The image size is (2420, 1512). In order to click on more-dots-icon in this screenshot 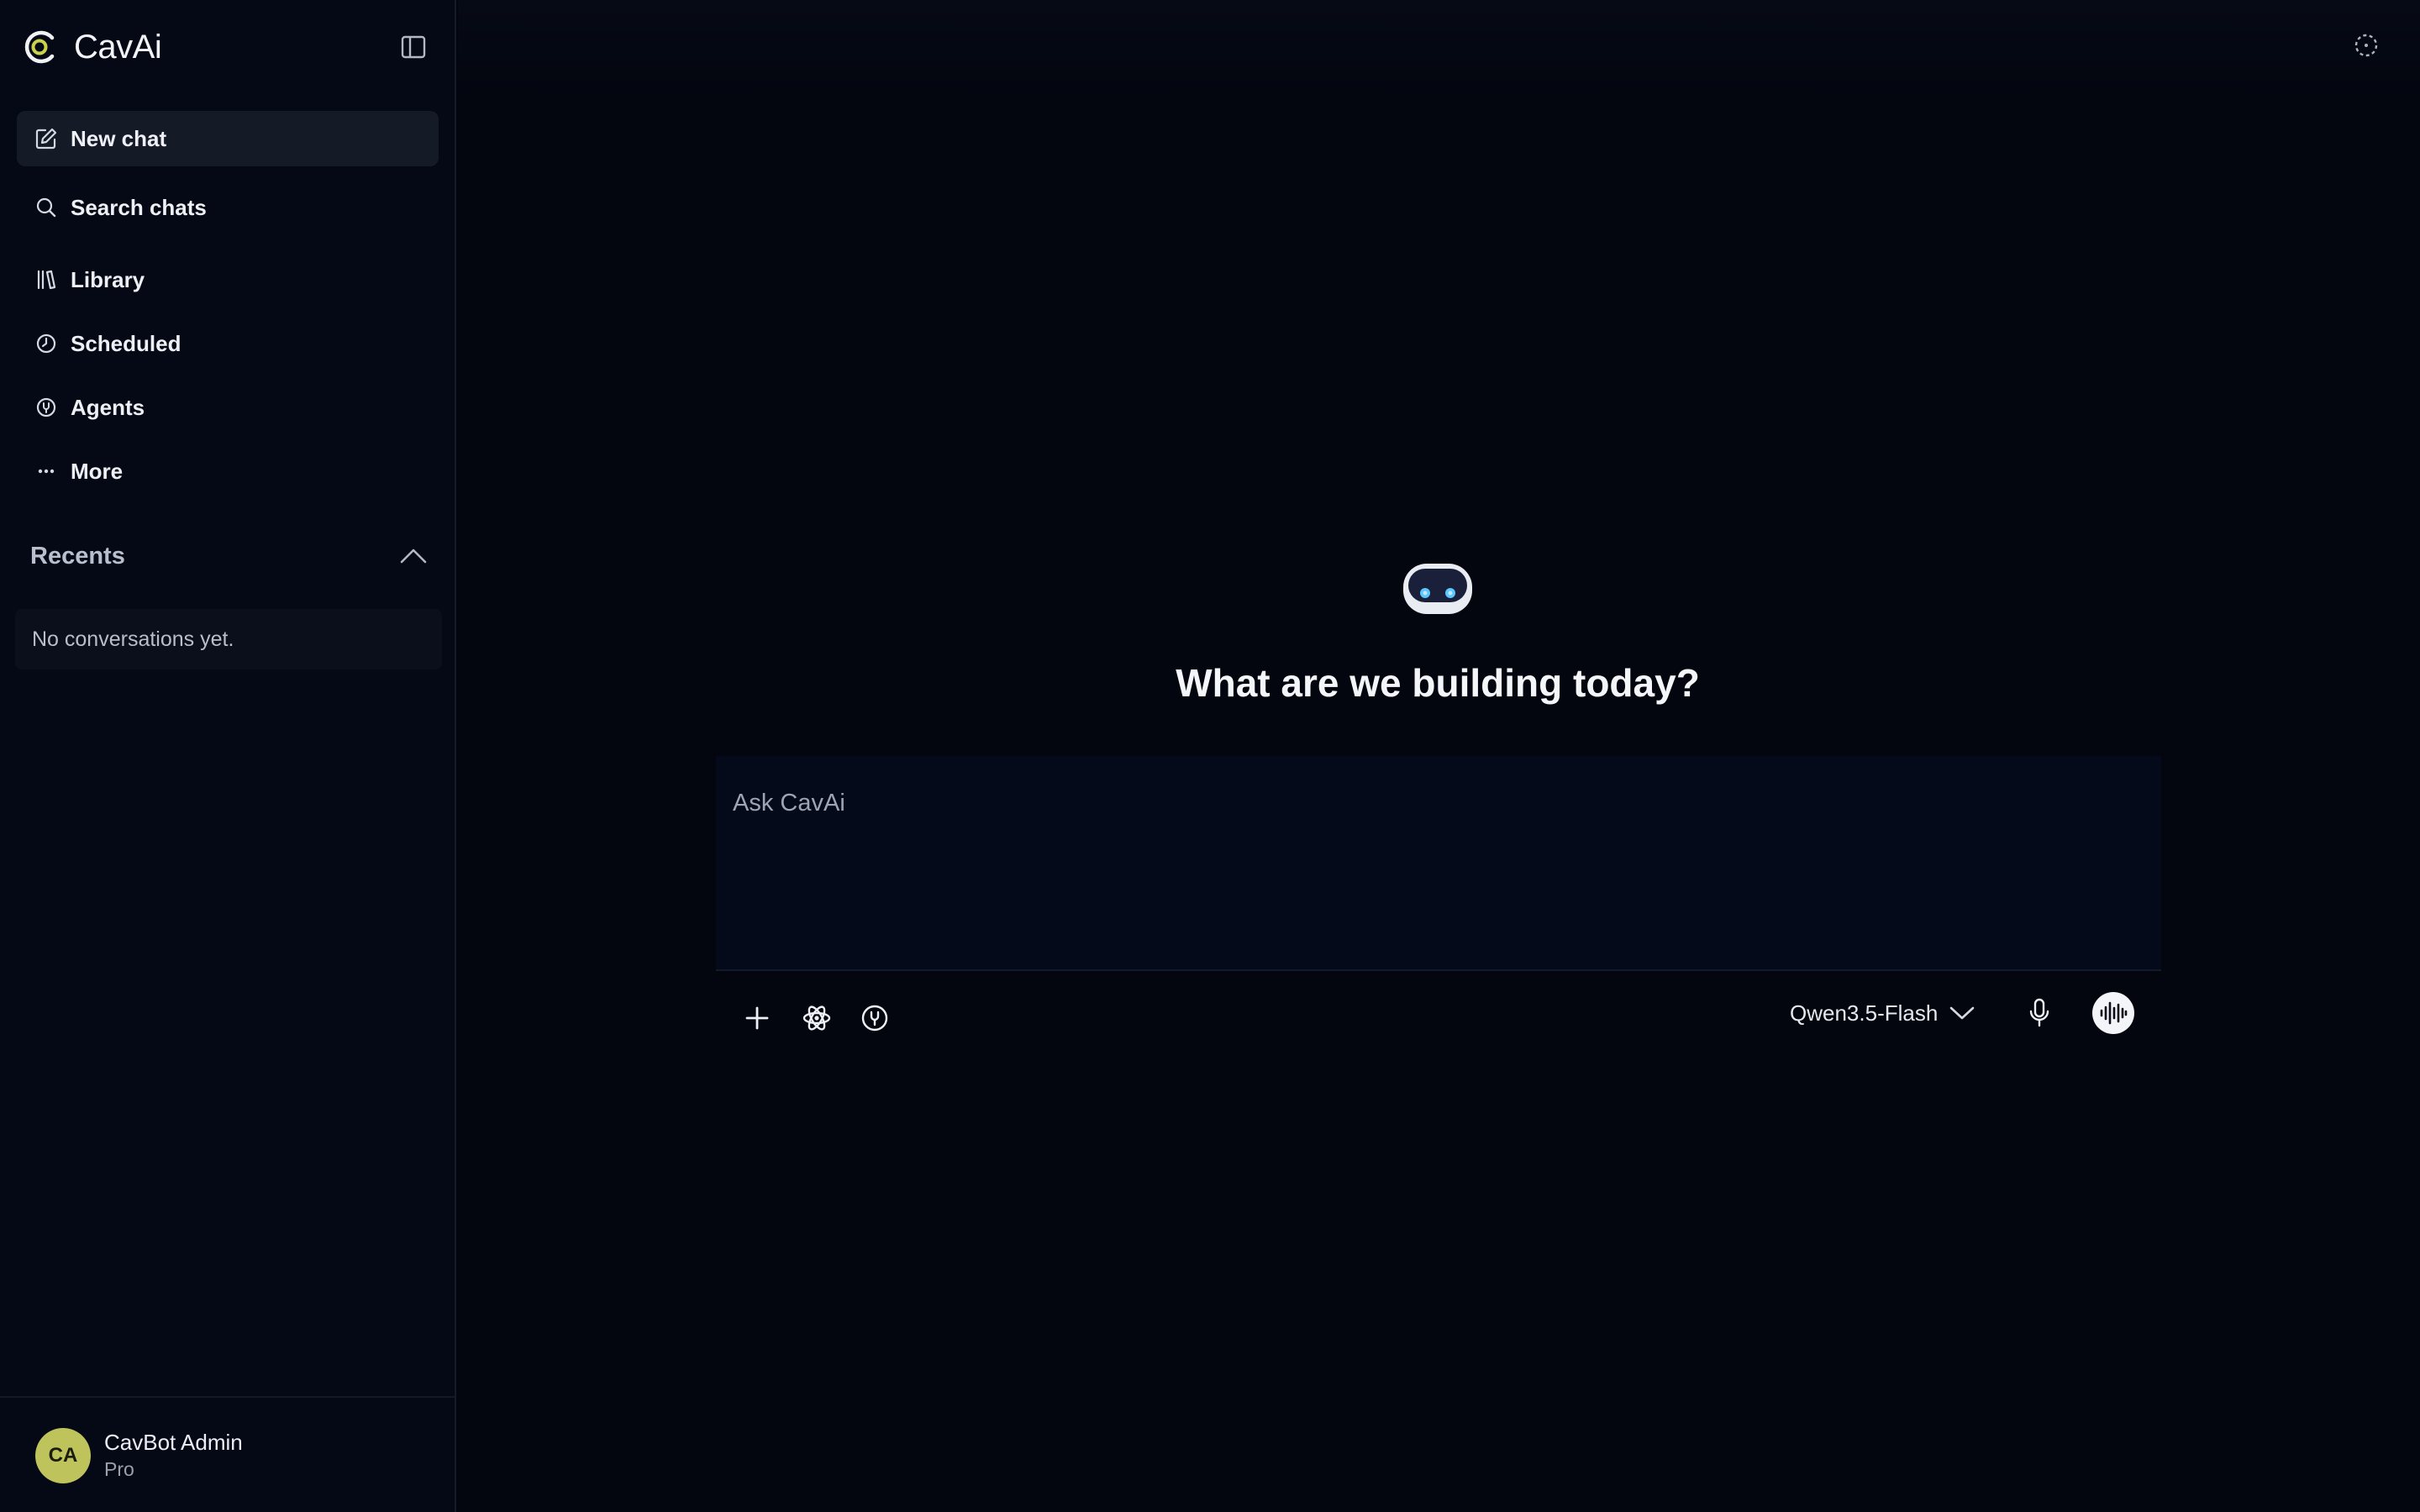, I will do `click(46, 471)`.